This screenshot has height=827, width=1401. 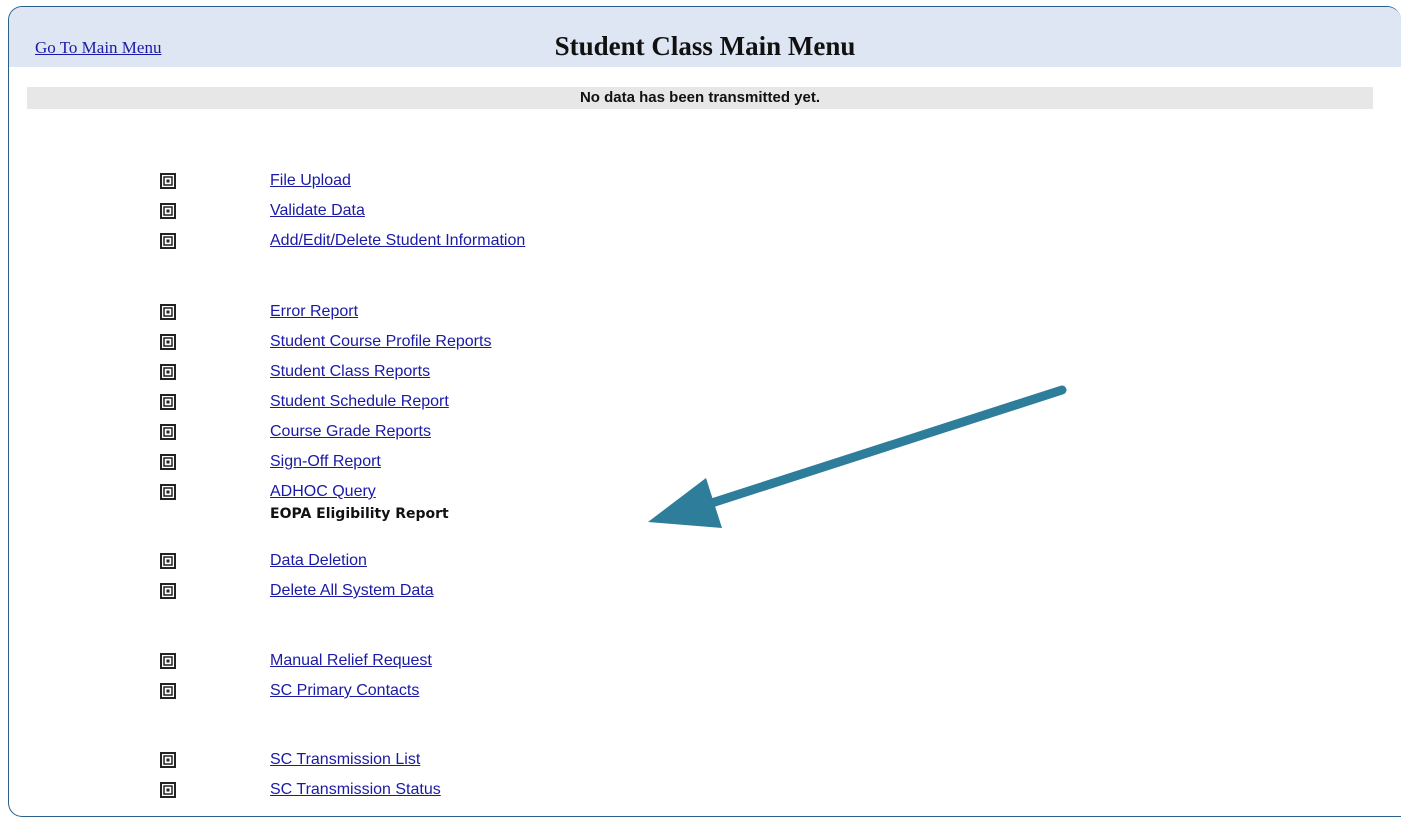 I want to click on menu-row-sign-off-report: Sign-Off Report, so click(x=700, y=463).